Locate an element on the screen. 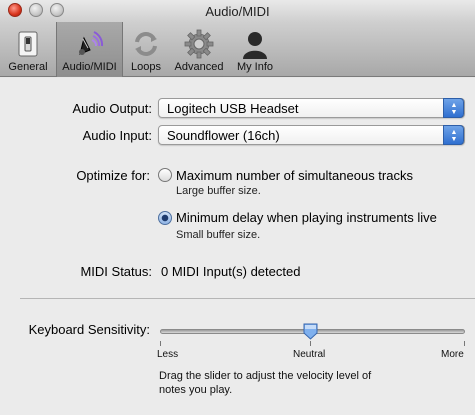  audio-output-popup: Logitech USB Headset ▲ ▼ is located at coordinates (311, 108).